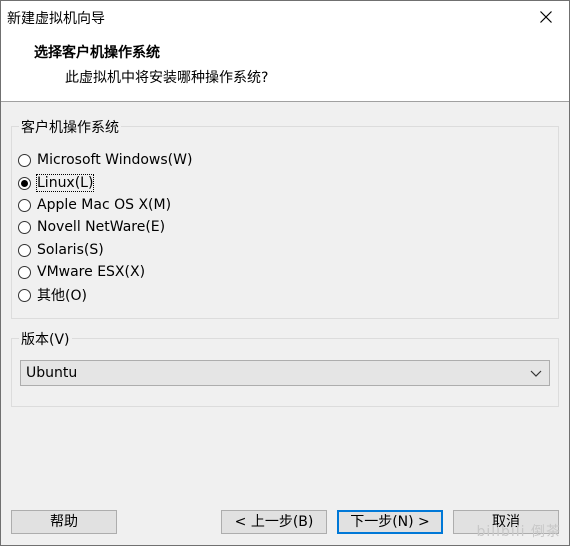 The height and width of the screenshot is (546, 570). I want to click on radio-mac: Apple Mac OS X(M), so click(94, 205).